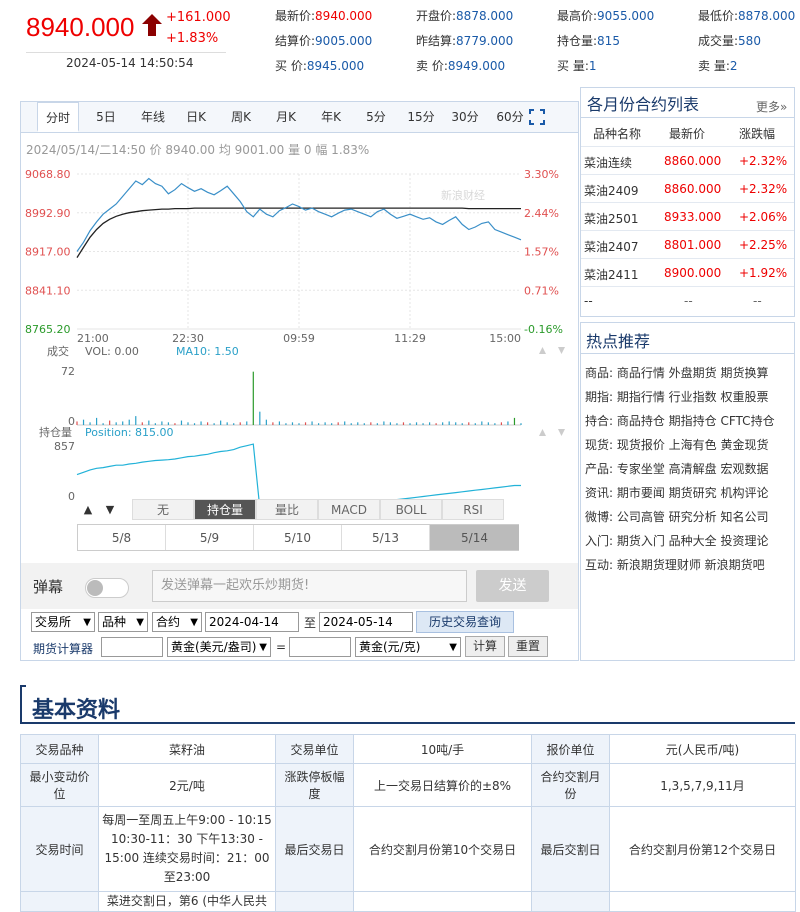  What do you see at coordinates (687, 301) in the screenshot?
I see `contract-row: -- -- --` at bounding box center [687, 301].